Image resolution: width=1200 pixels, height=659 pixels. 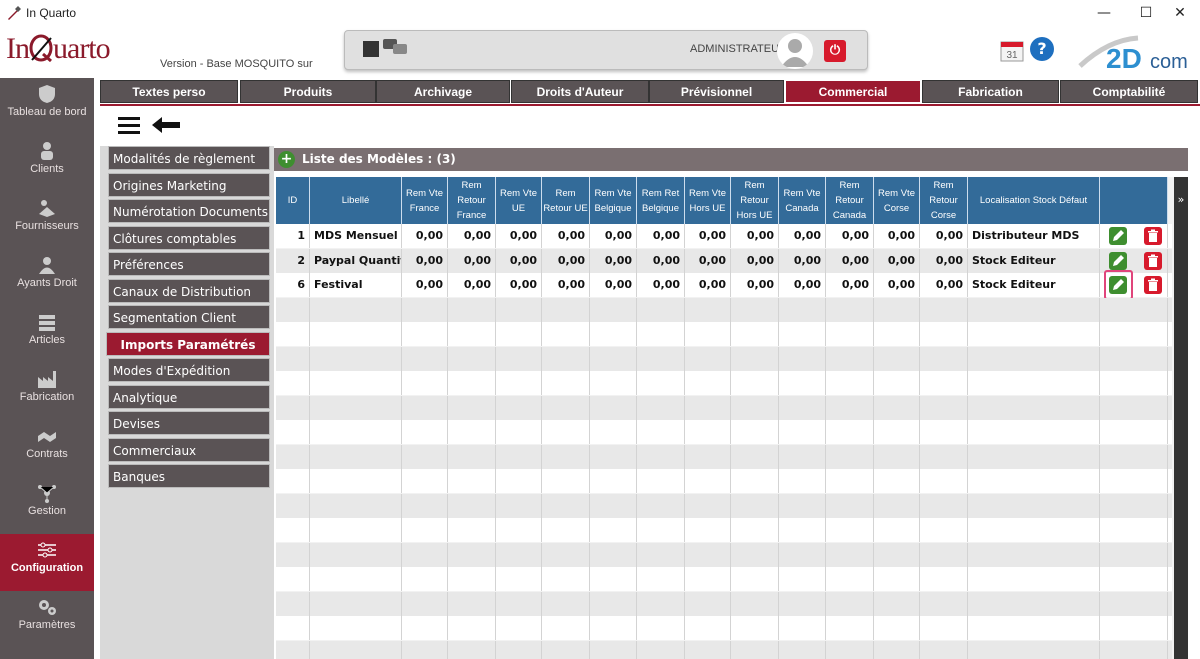 I want to click on tab-commercial: Commercial, so click(x=853, y=91).